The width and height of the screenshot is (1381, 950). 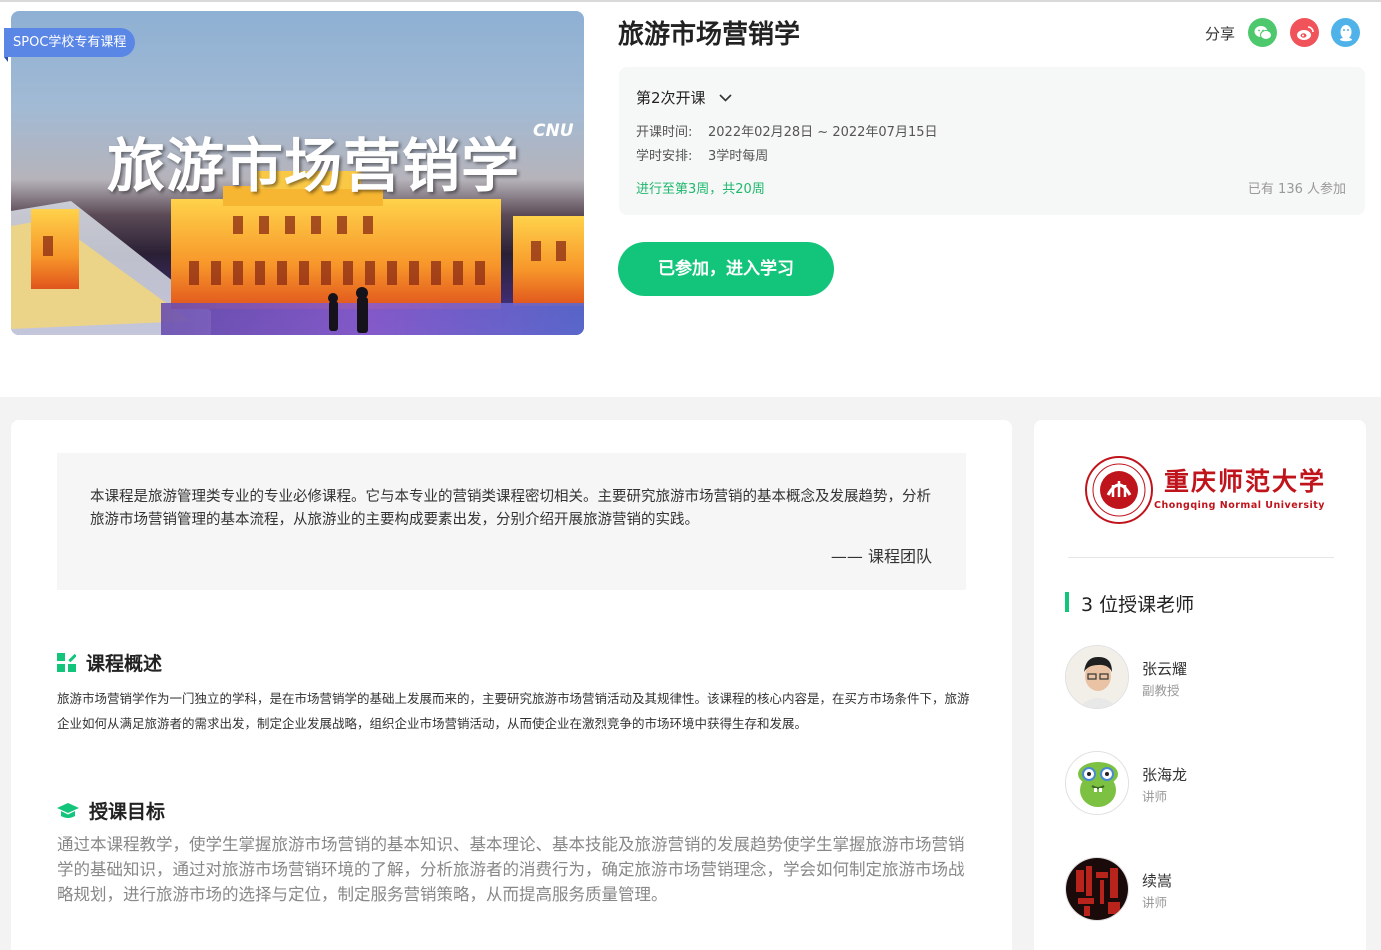 What do you see at coordinates (68, 810) in the screenshot?
I see `graduation-cap-icon` at bounding box center [68, 810].